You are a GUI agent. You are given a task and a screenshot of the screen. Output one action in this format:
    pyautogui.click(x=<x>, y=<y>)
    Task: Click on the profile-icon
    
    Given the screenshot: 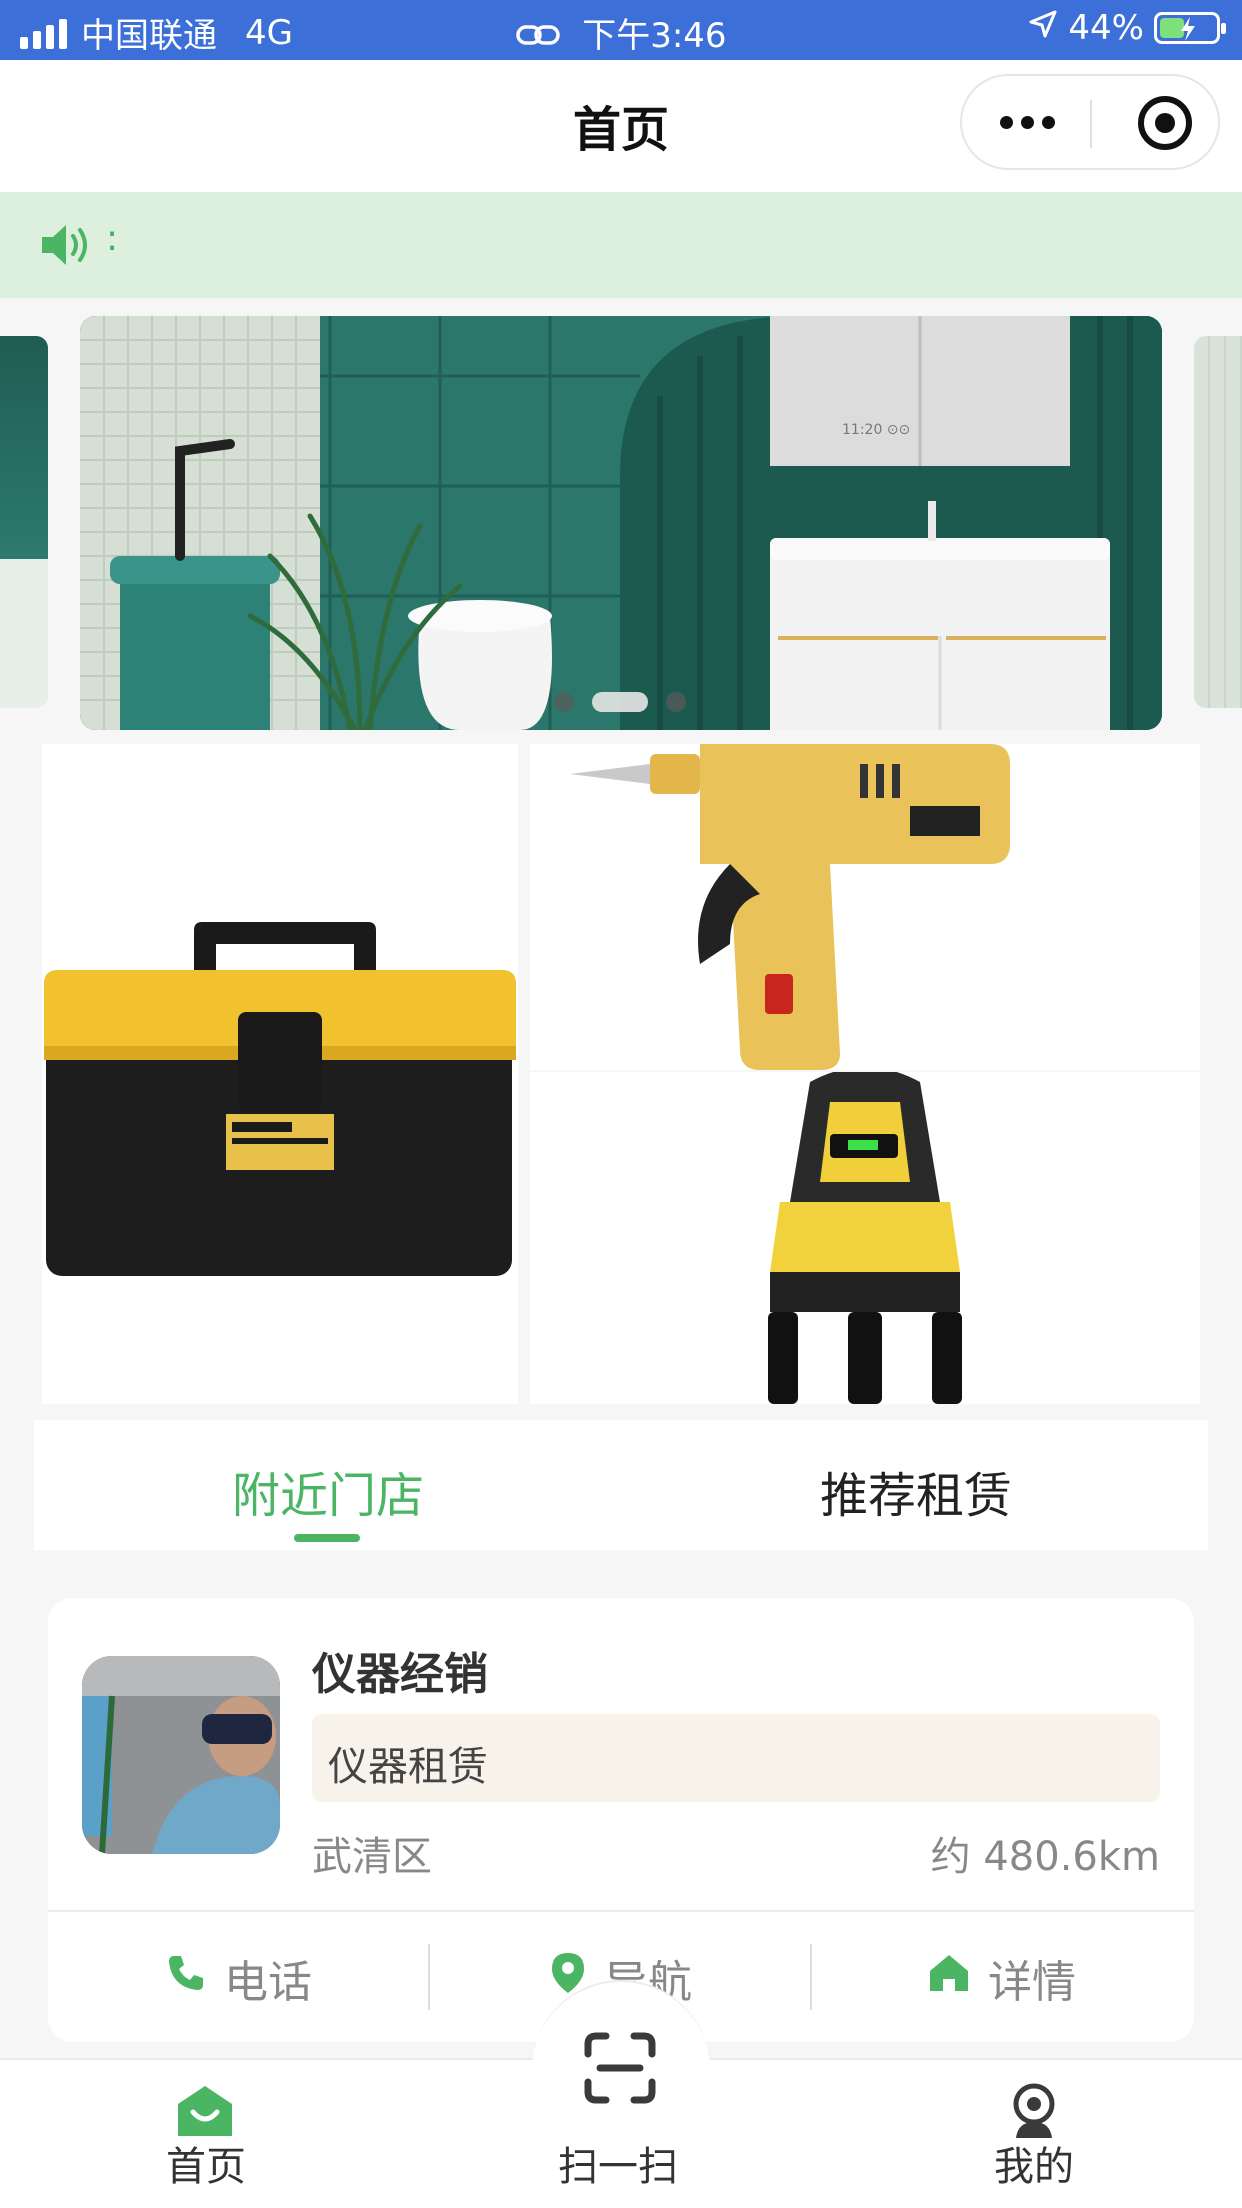 What is the action you would take?
    pyautogui.click(x=1034, y=2110)
    